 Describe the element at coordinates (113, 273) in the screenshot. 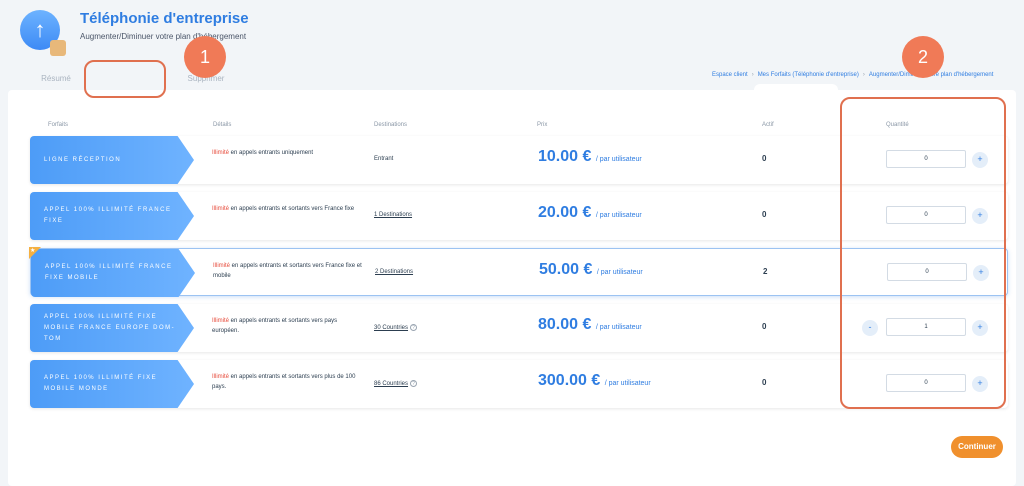

I see `plan-name: APPEL 100% ILLIMITÉ FRANCE FIXE MOBILE` at that location.